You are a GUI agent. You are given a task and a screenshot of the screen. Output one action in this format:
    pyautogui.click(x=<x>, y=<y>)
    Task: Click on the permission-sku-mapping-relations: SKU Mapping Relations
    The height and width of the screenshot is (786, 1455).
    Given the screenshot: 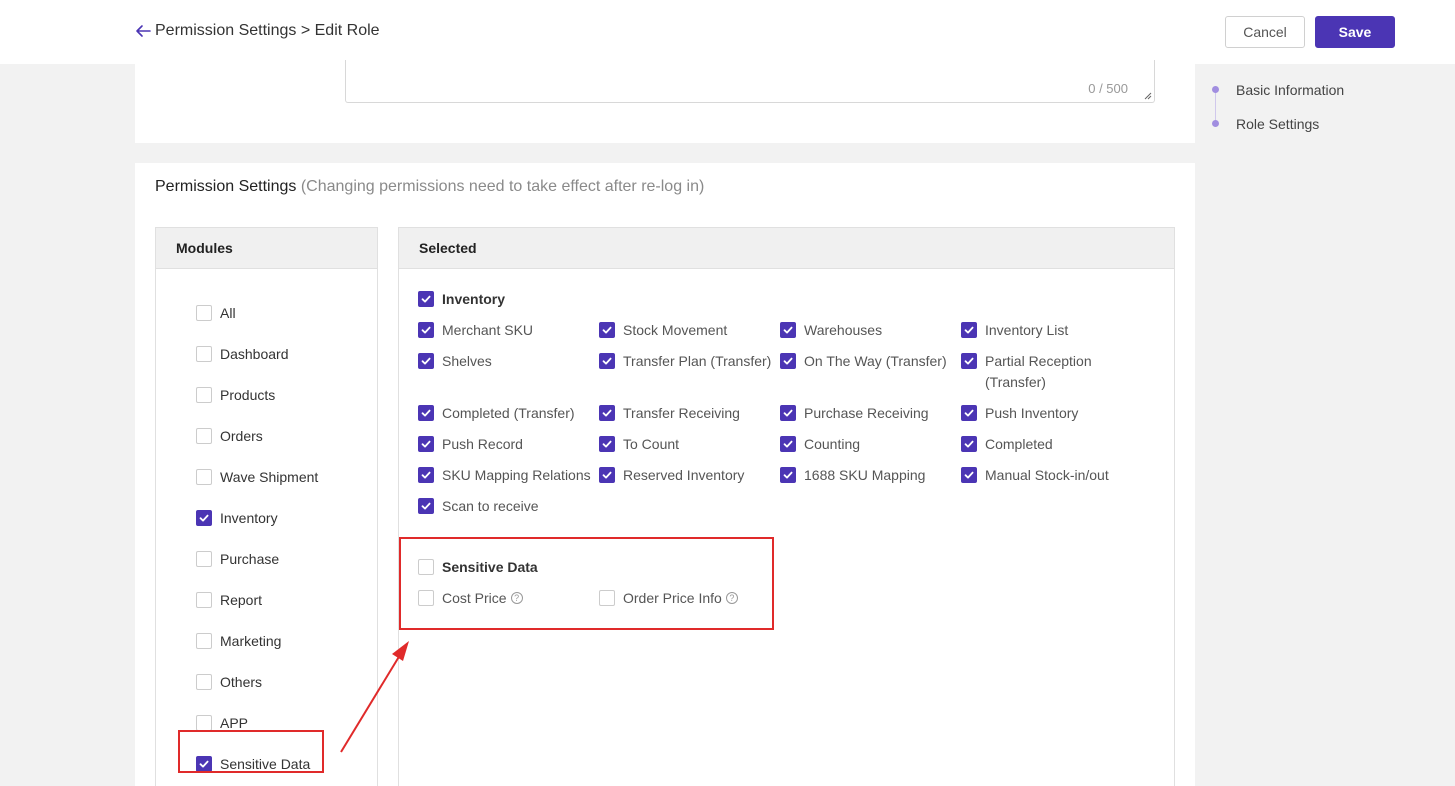 What is the action you would take?
    pyautogui.click(x=504, y=475)
    